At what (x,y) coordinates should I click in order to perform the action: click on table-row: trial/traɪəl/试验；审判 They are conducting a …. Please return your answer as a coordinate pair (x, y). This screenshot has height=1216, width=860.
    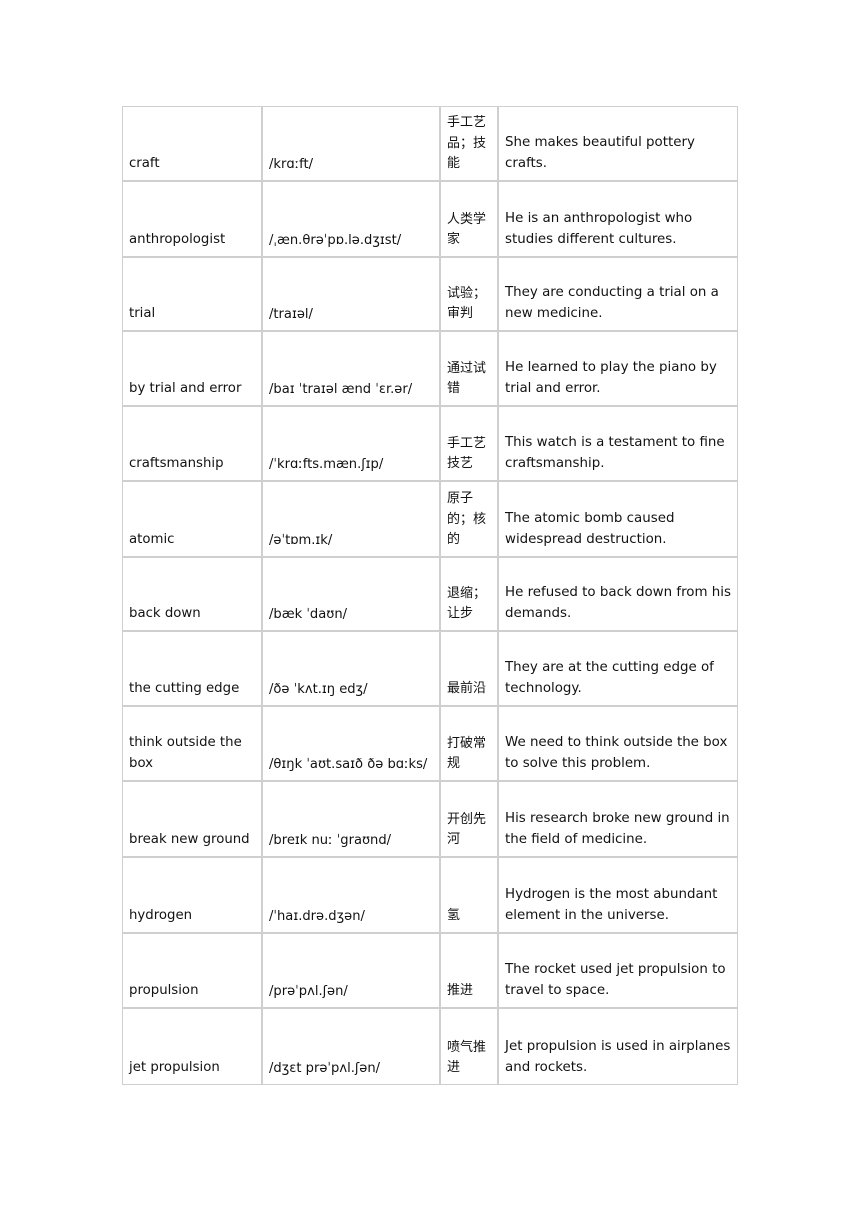
    Looking at the image, I should click on (430, 294).